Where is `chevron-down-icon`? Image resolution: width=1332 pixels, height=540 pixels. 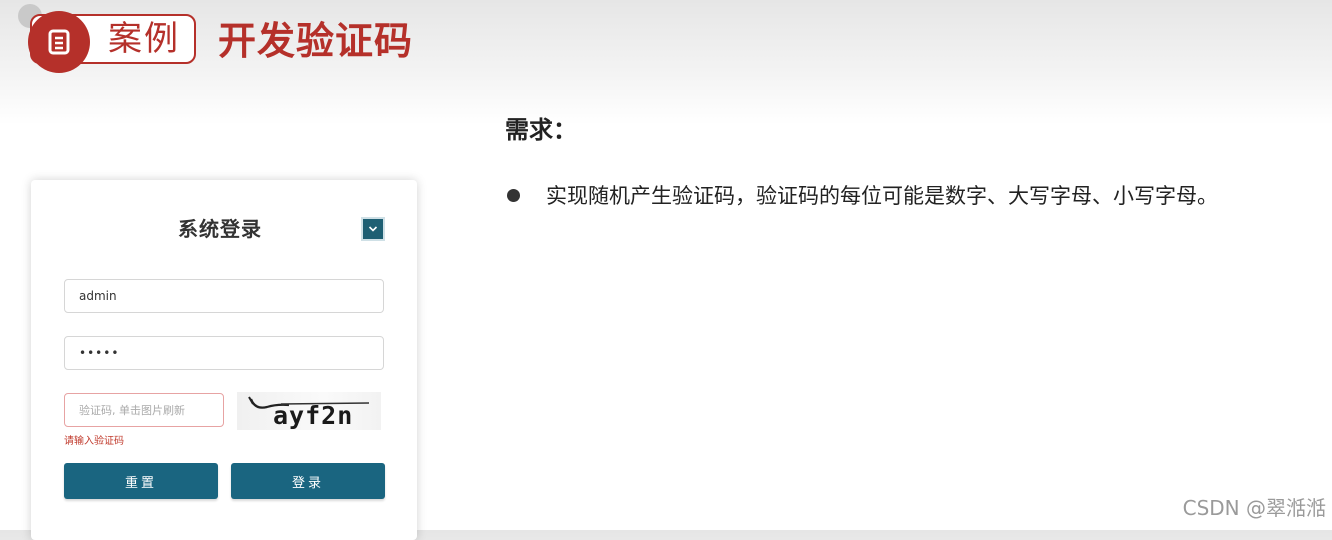 chevron-down-icon is located at coordinates (373, 229).